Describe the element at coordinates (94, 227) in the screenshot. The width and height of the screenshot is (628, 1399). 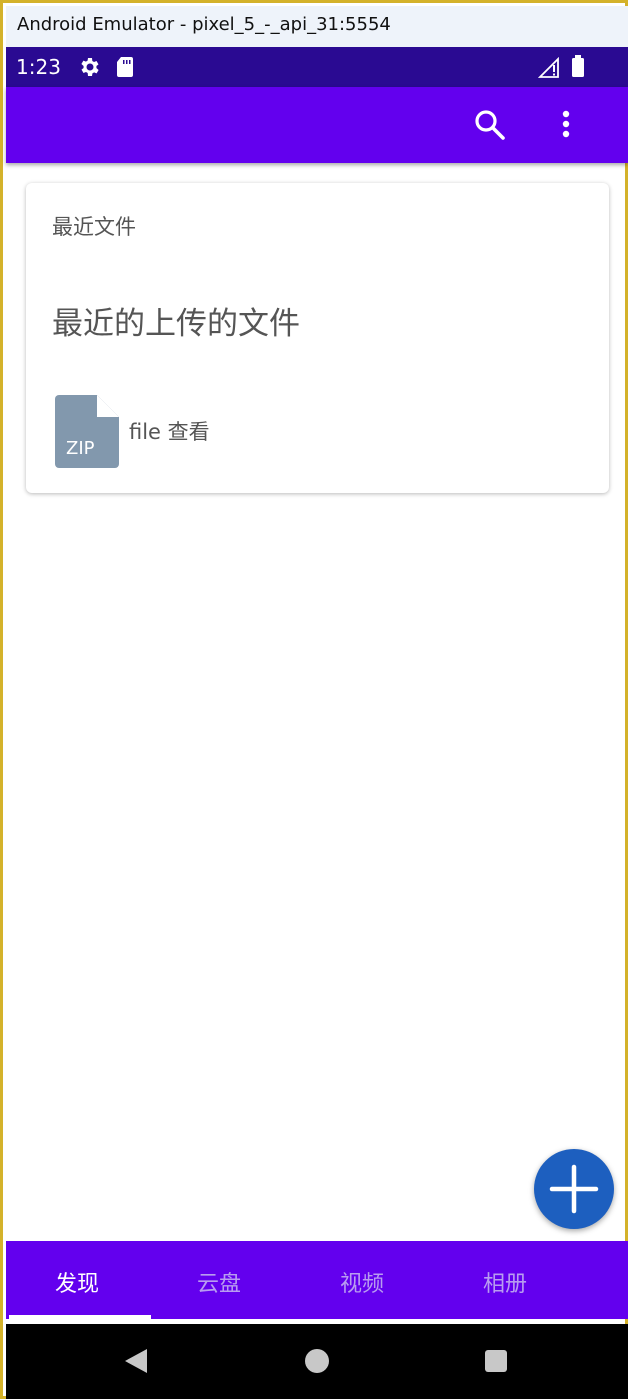
I see `card-title: 最近文件` at that location.